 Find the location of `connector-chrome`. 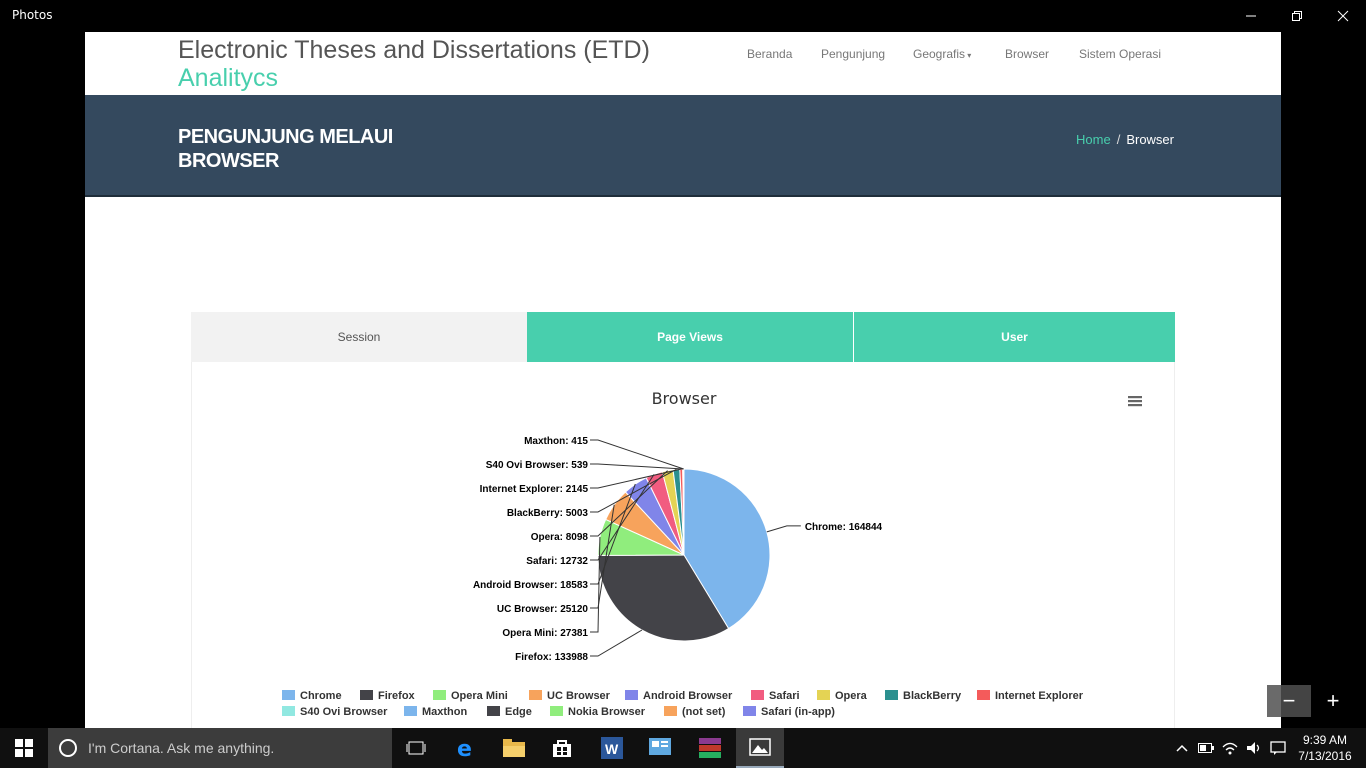

connector-chrome is located at coordinates (783, 529).